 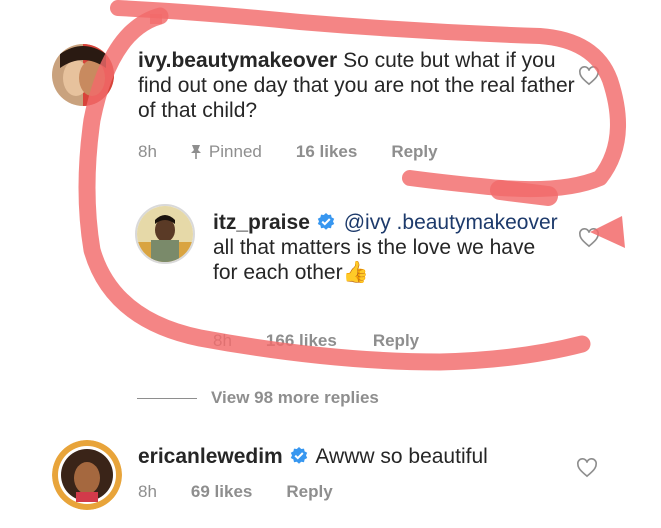 I want to click on username: ericanlewedim, so click(x=210, y=456).